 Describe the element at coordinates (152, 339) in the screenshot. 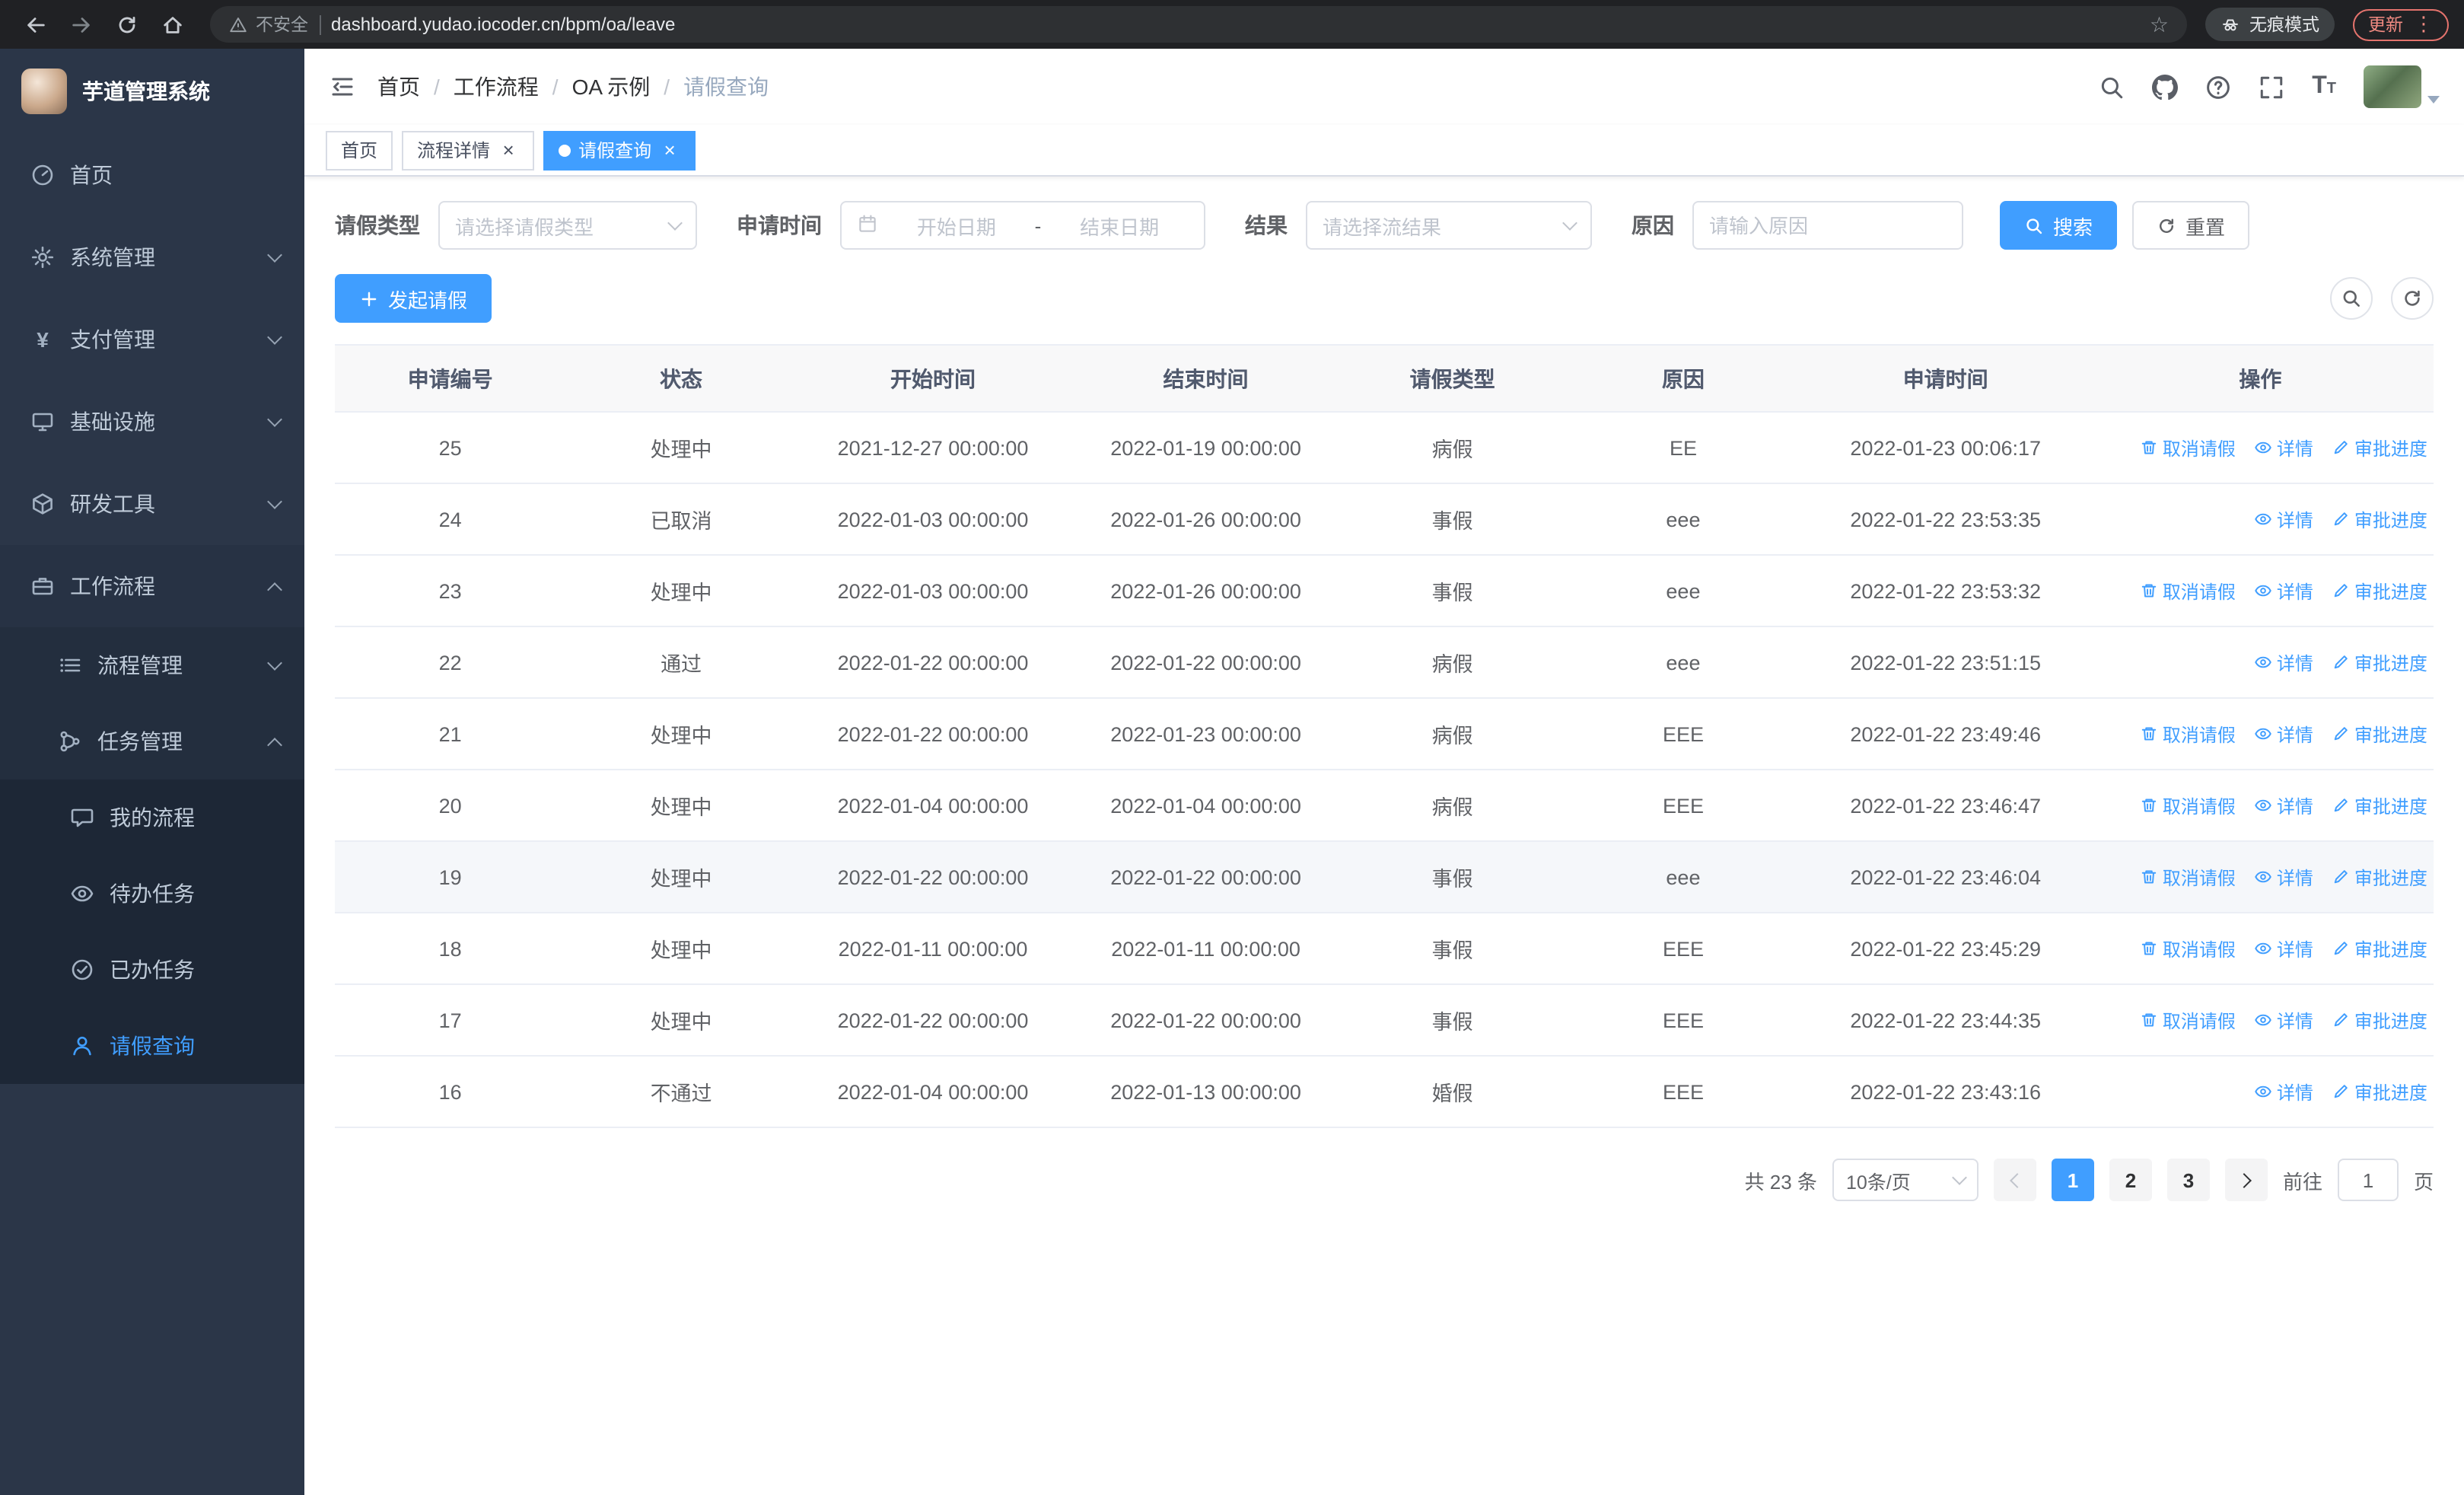

I see `sidebar-item-payment: ¥ 支付管理` at that location.